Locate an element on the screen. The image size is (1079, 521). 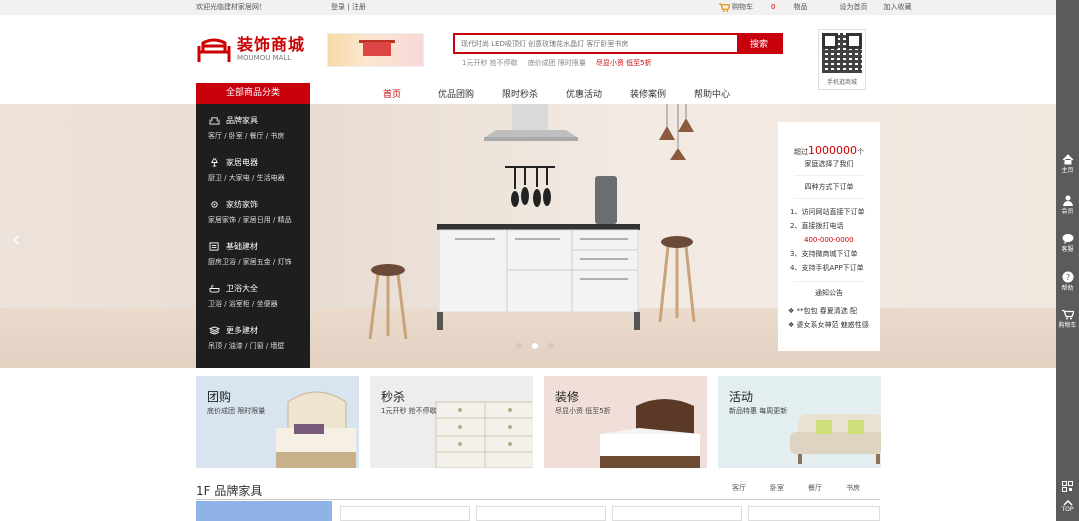
category-item: 卫浴大全 卫浴 / 浴室柜 / 坐便器 is located at coordinates (253, 293).